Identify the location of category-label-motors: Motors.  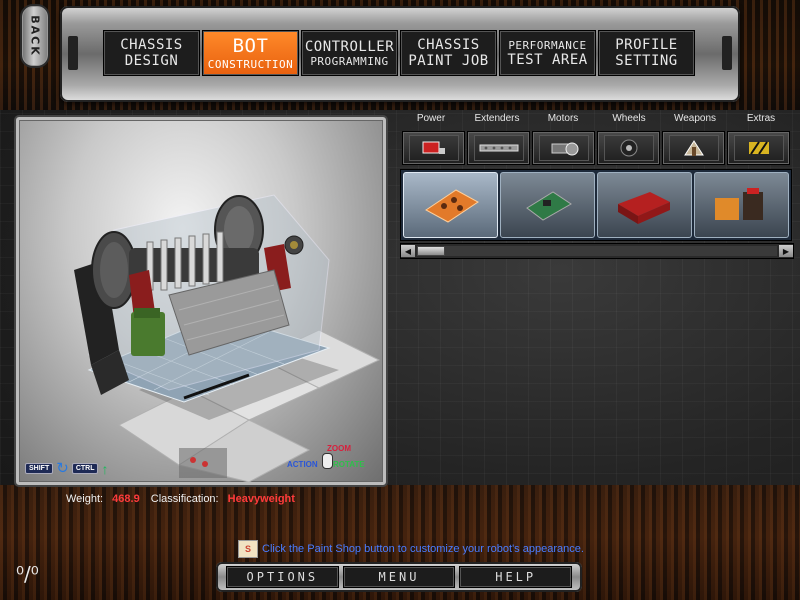
(563, 118).